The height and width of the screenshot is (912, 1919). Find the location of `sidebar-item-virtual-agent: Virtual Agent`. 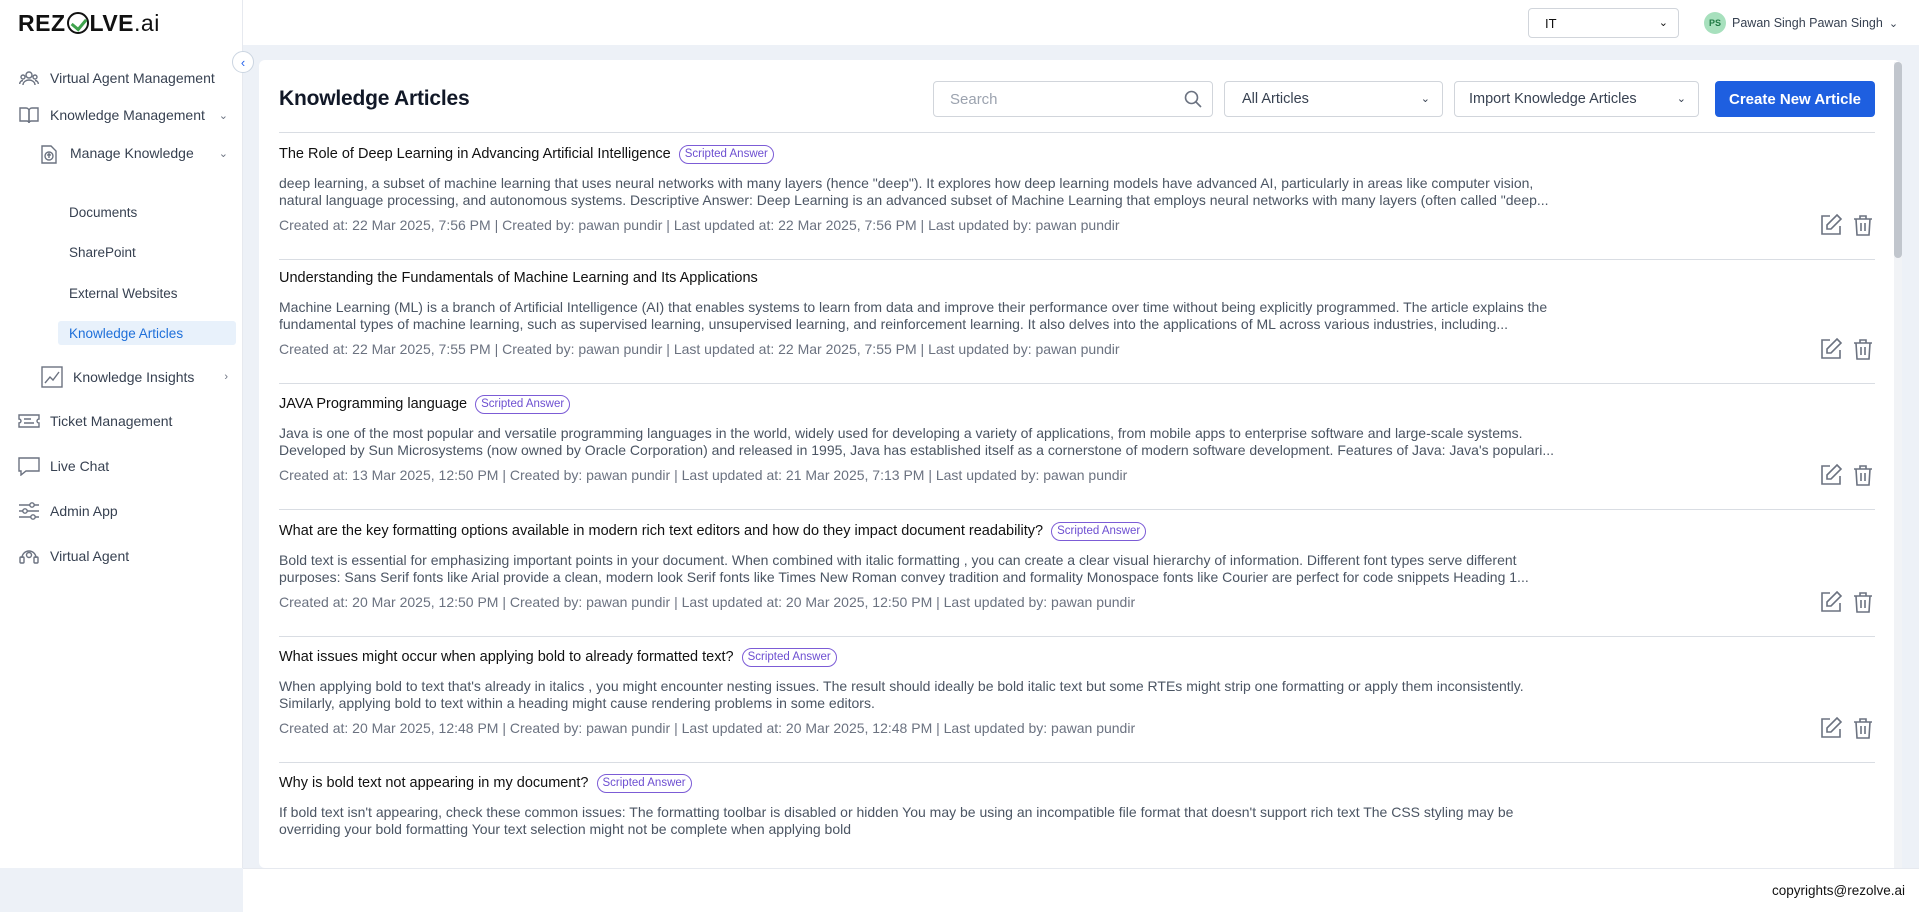

sidebar-item-virtual-agent: Virtual Agent is located at coordinates (121, 556).